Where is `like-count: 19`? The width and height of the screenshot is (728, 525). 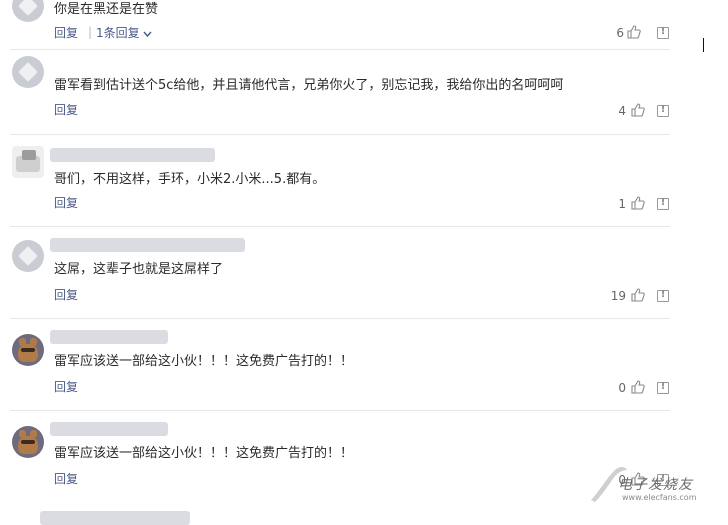
like-count: 19 is located at coordinates (618, 296).